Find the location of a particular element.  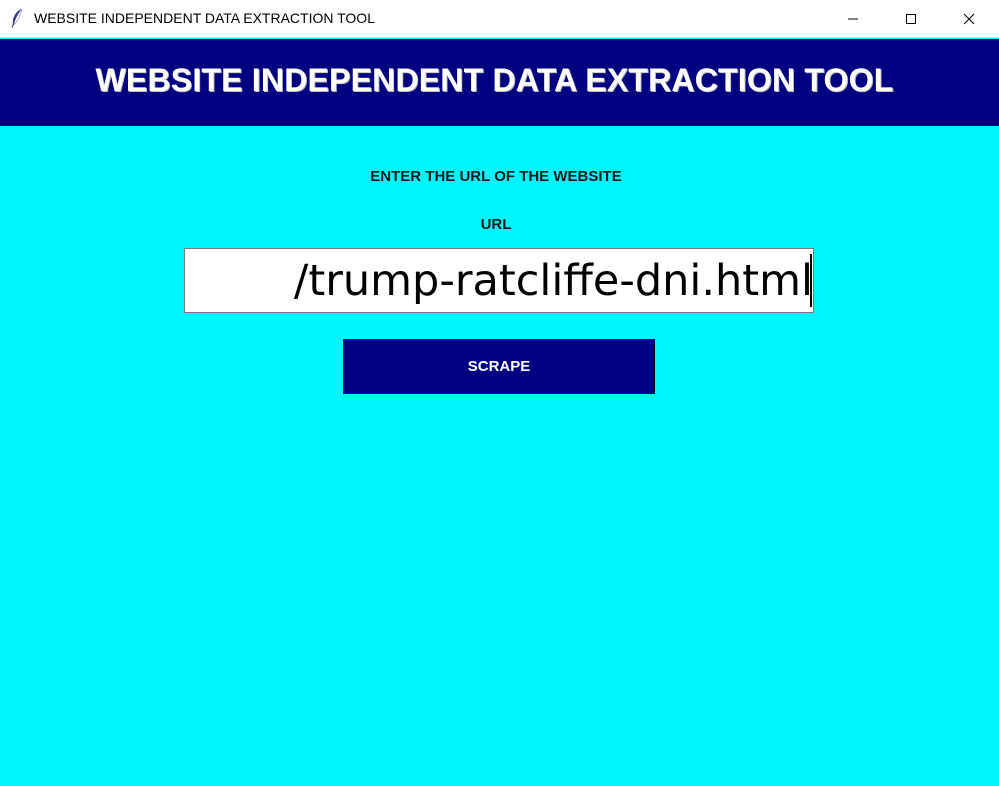

page-title: WEBSITE INDEPENDENT DATA EXTRACTION TOOL is located at coordinates (494, 80).